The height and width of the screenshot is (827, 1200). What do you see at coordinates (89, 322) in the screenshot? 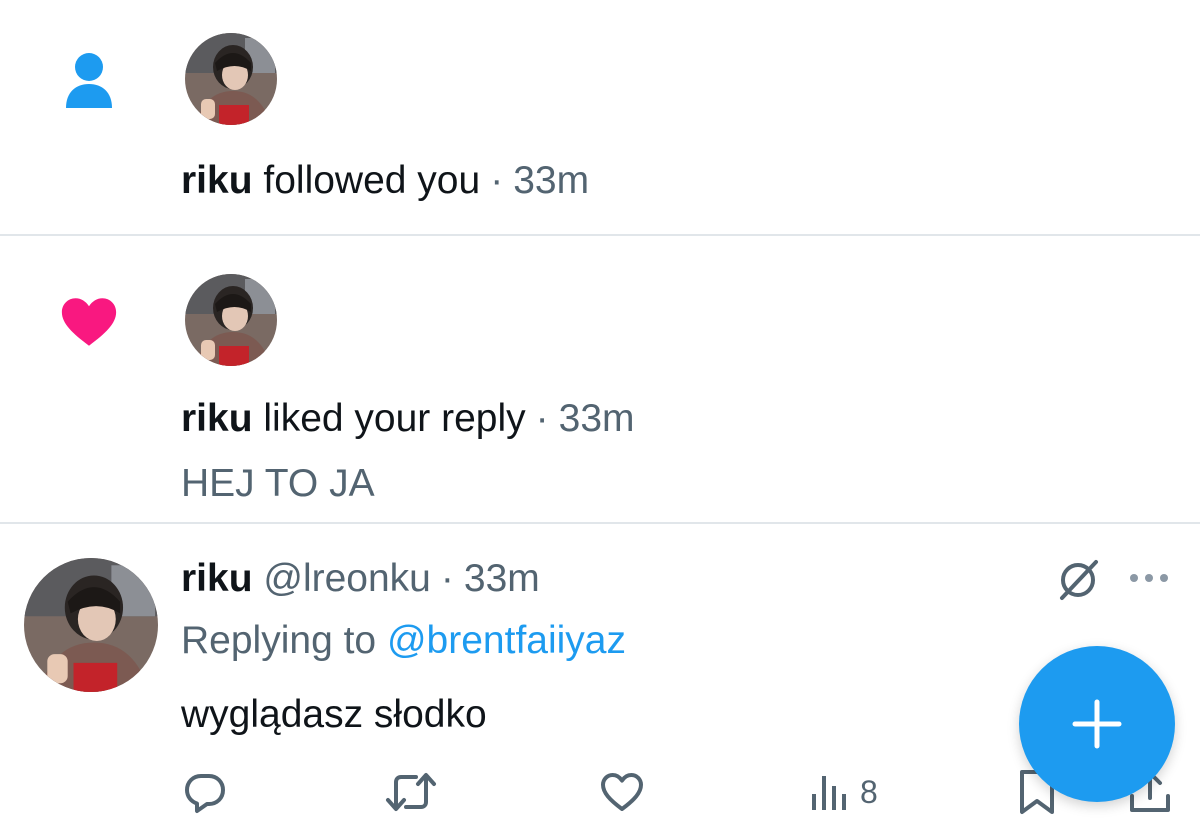
I see `heart-icon` at bounding box center [89, 322].